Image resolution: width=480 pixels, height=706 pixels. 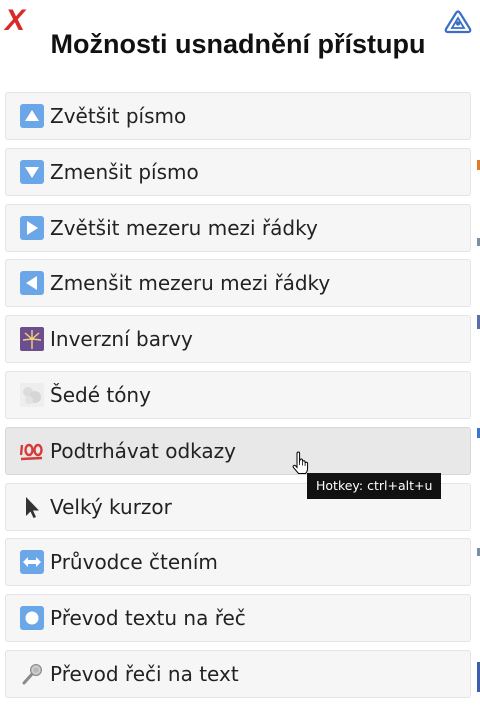 I want to click on menu-item-label: Inverzní barvy, so click(x=121, y=339).